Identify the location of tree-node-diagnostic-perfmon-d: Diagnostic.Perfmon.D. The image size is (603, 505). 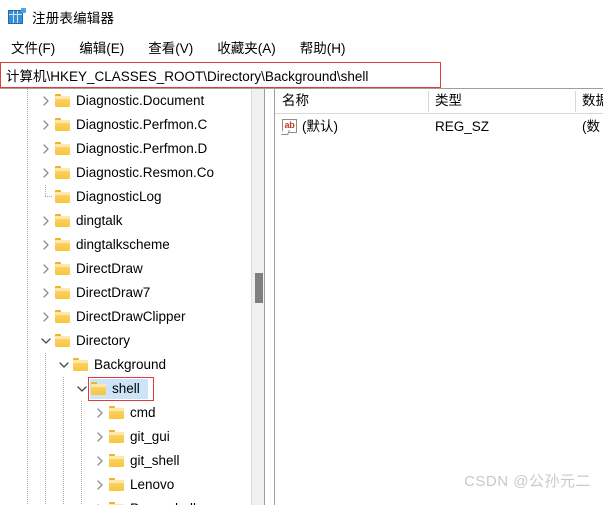
(126, 149).